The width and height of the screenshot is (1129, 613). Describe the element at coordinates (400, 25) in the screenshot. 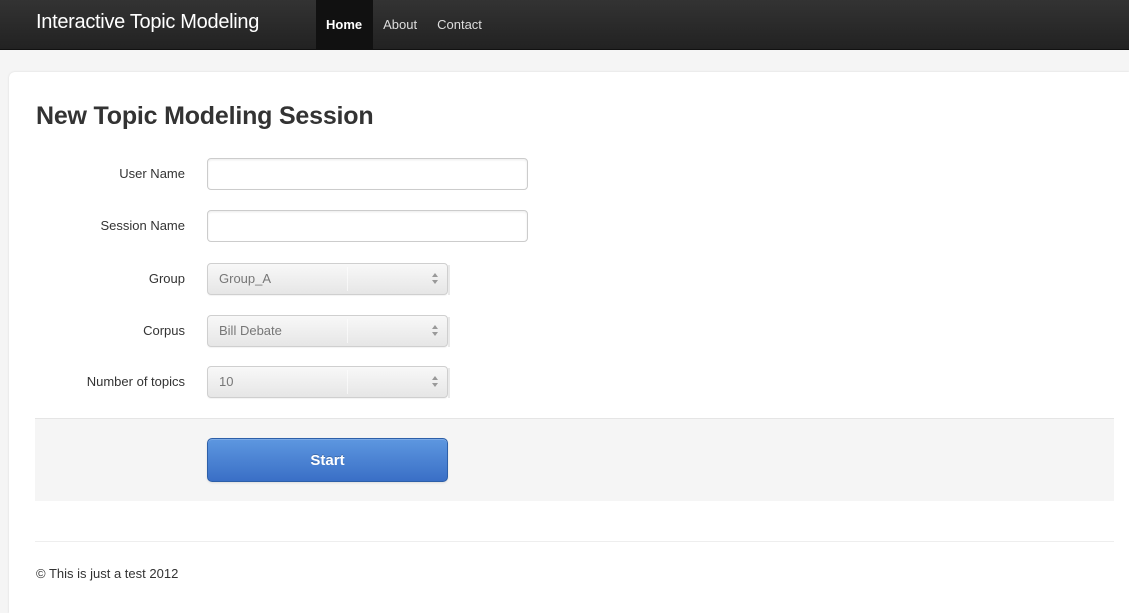

I see `nav-item-about: About` at that location.